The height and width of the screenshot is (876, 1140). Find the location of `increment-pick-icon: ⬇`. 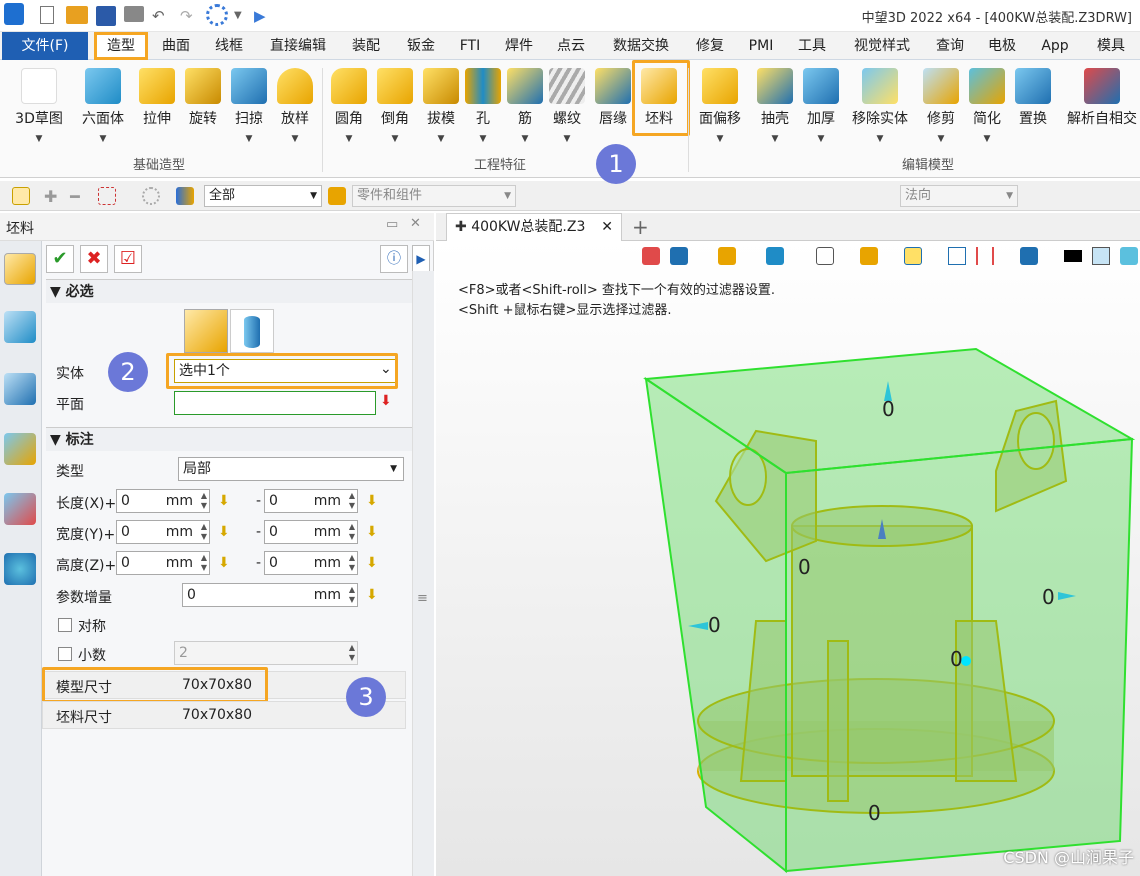

increment-pick-icon: ⬇ is located at coordinates (374, 595).